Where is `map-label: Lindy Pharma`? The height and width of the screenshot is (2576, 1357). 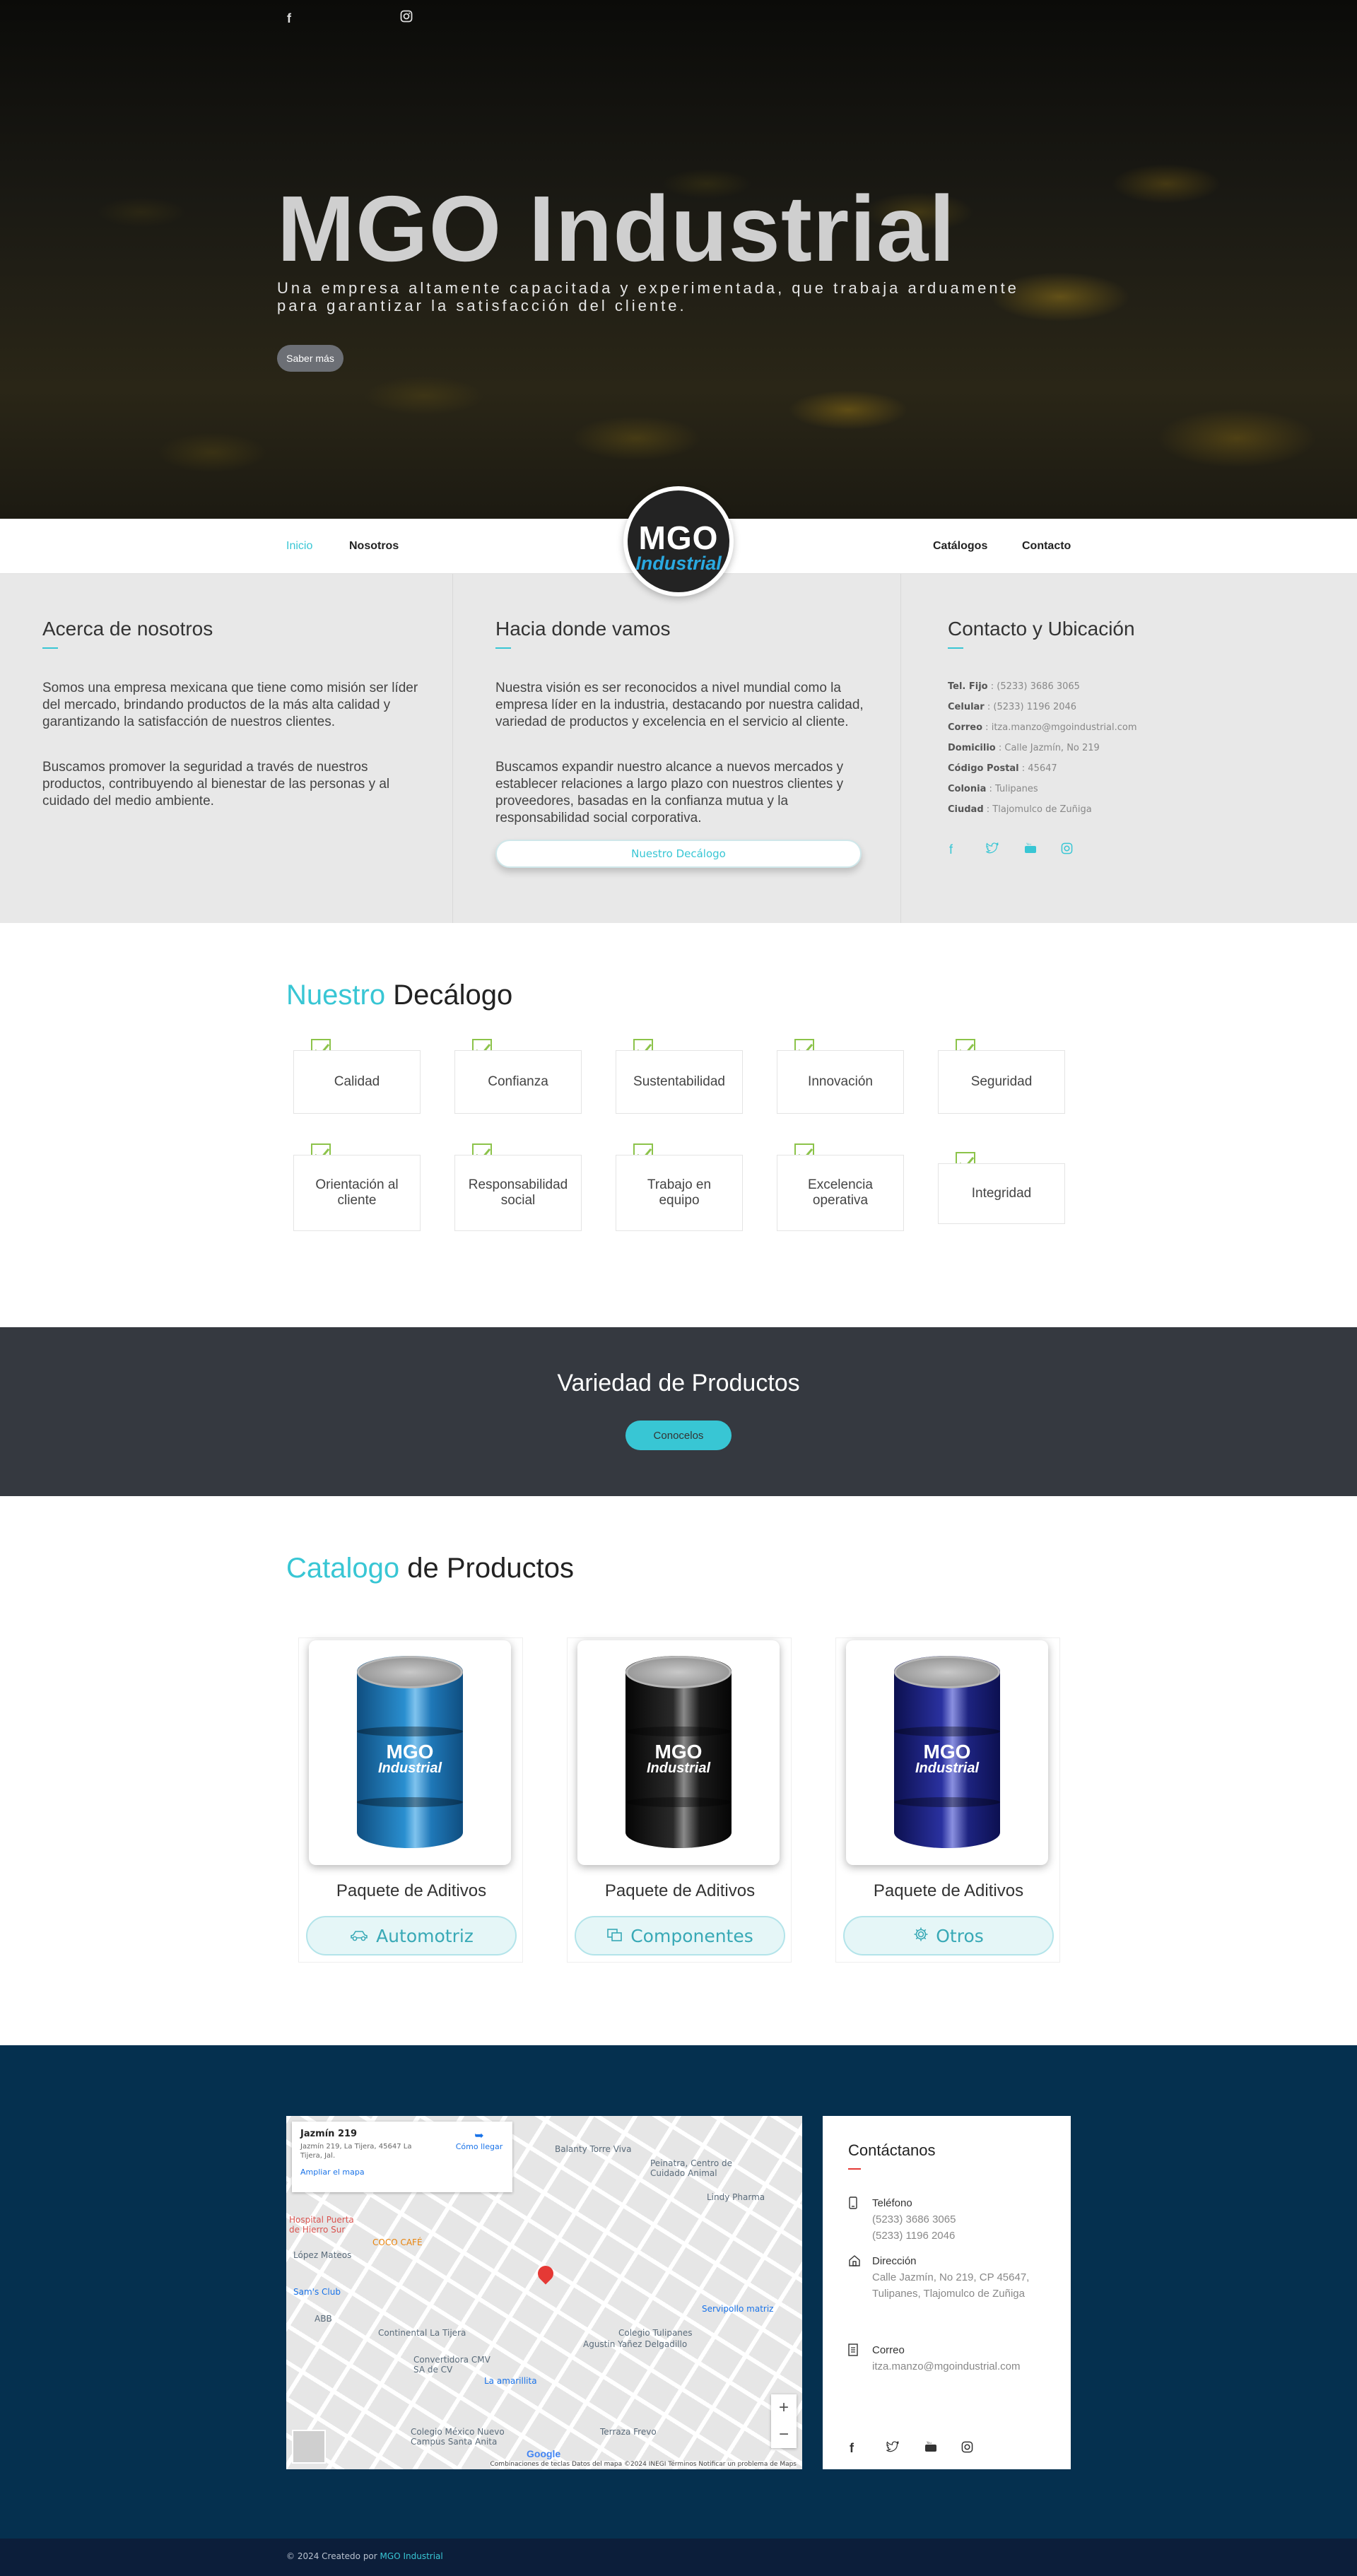
map-label: Lindy Pharma is located at coordinates (736, 2197).